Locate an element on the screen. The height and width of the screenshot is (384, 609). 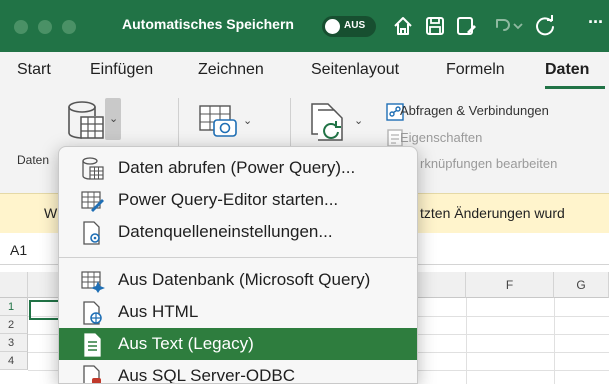
properties-label: Eigenschaften is located at coordinates (441, 137).